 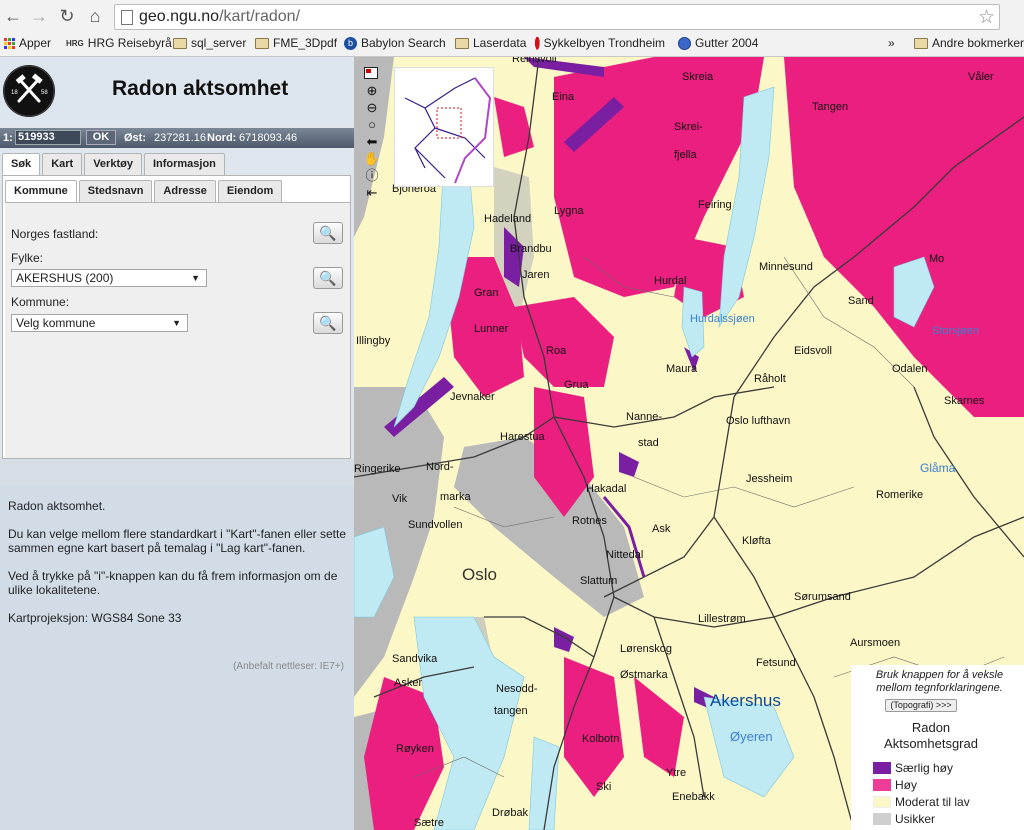 I want to click on globe-icon, so click(x=684, y=43).